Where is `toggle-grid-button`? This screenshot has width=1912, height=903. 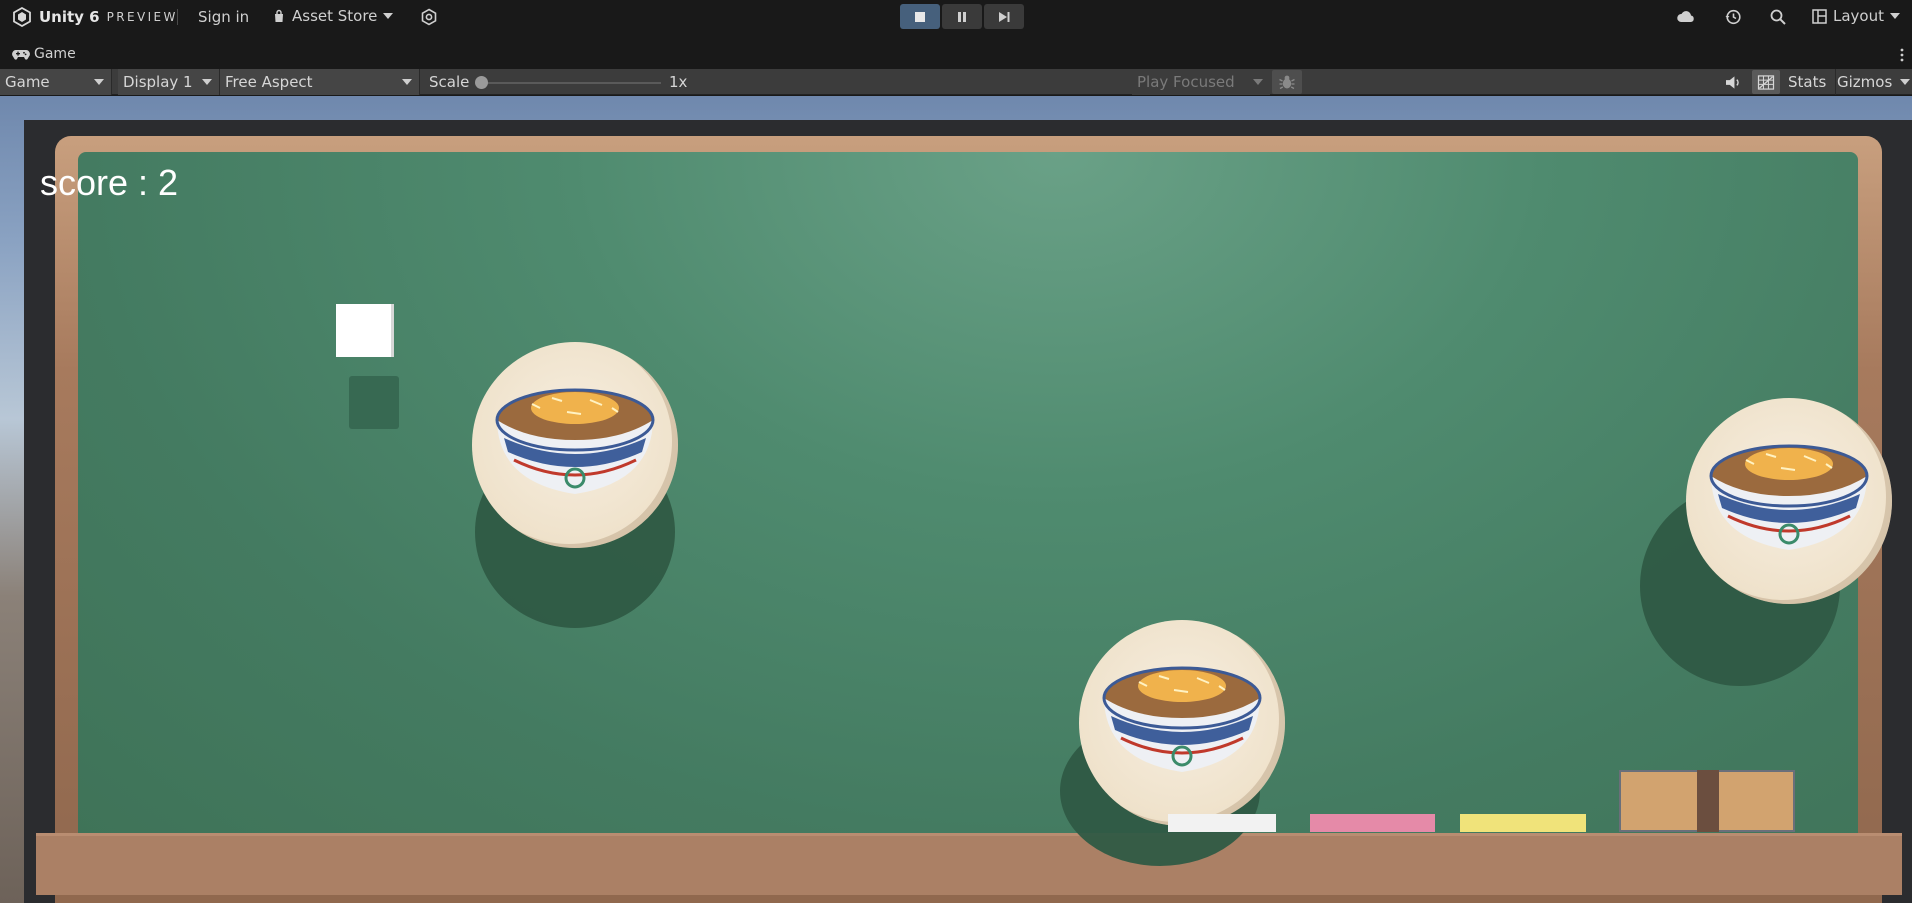 toggle-grid-button is located at coordinates (1766, 82).